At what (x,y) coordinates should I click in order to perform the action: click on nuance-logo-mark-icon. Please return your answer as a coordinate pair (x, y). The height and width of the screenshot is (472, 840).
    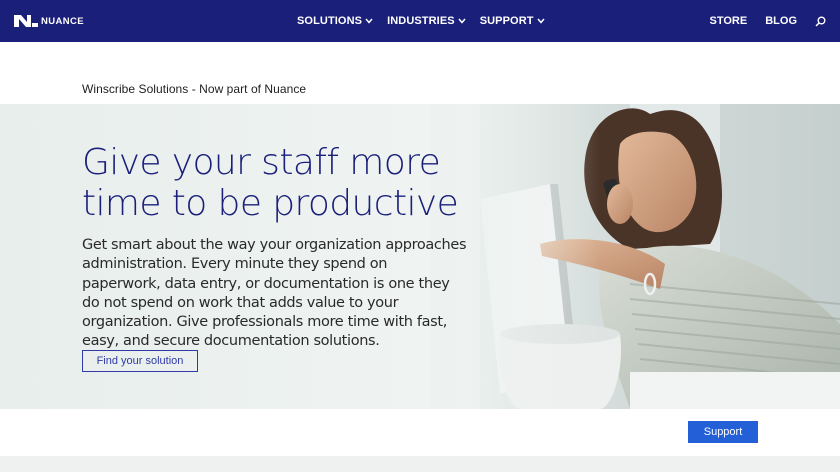
    Looking at the image, I should click on (26, 21).